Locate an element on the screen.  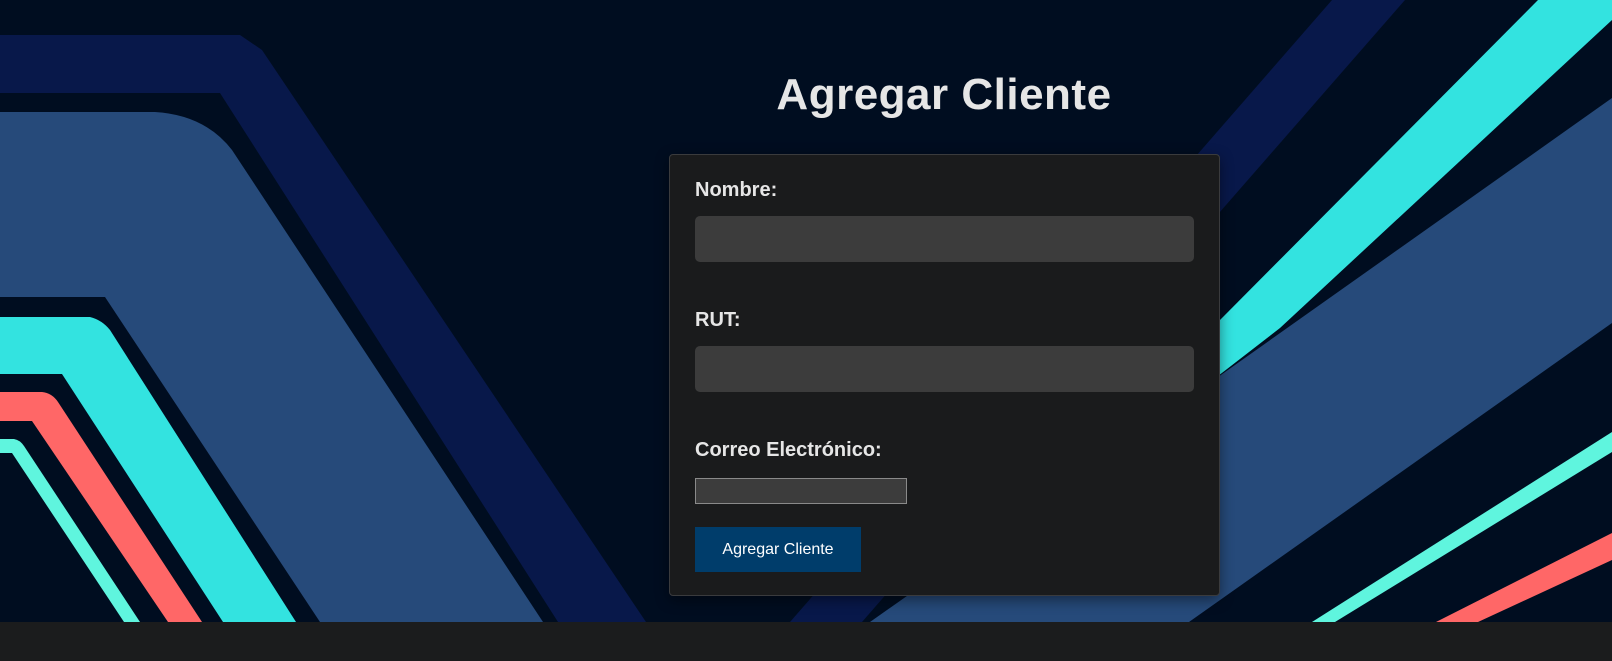
nombre-label: Nombre: is located at coordinates (736, 190).